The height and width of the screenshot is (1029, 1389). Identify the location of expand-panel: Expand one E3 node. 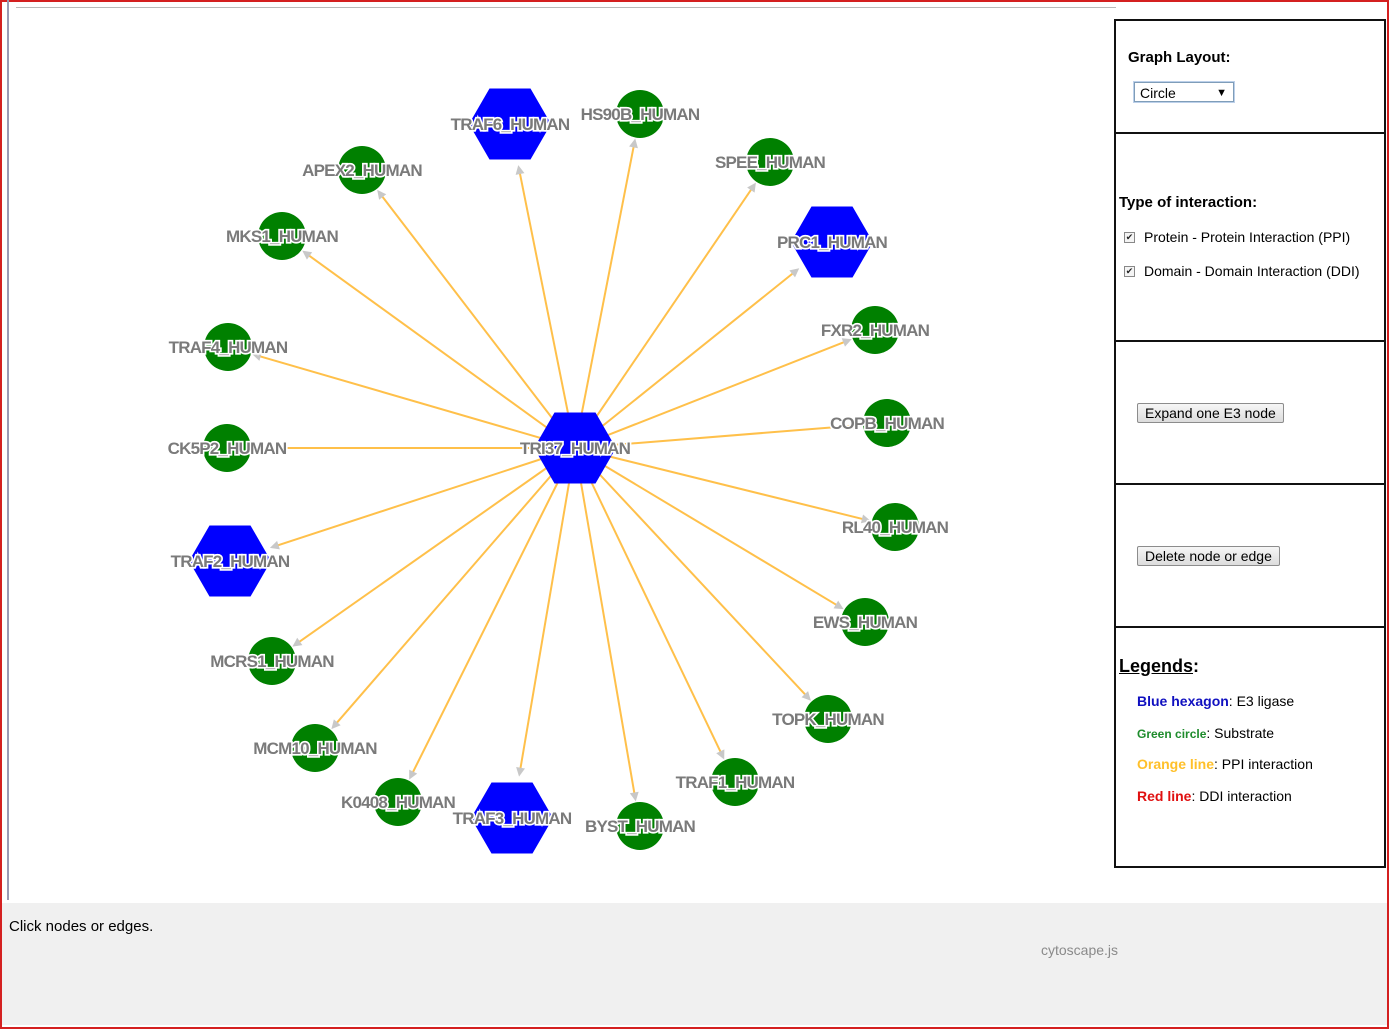
(1250, 412).